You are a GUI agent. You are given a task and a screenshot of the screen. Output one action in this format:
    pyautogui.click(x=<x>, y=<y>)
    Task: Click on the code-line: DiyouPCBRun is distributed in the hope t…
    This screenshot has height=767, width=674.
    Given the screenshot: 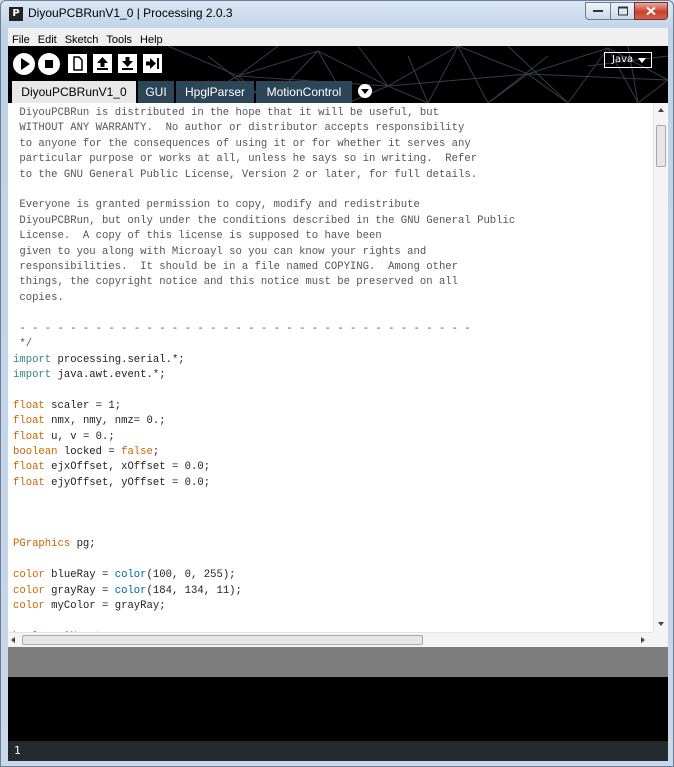 What is the action you would take?
    pyautogui.click(x=264, y=113)
    